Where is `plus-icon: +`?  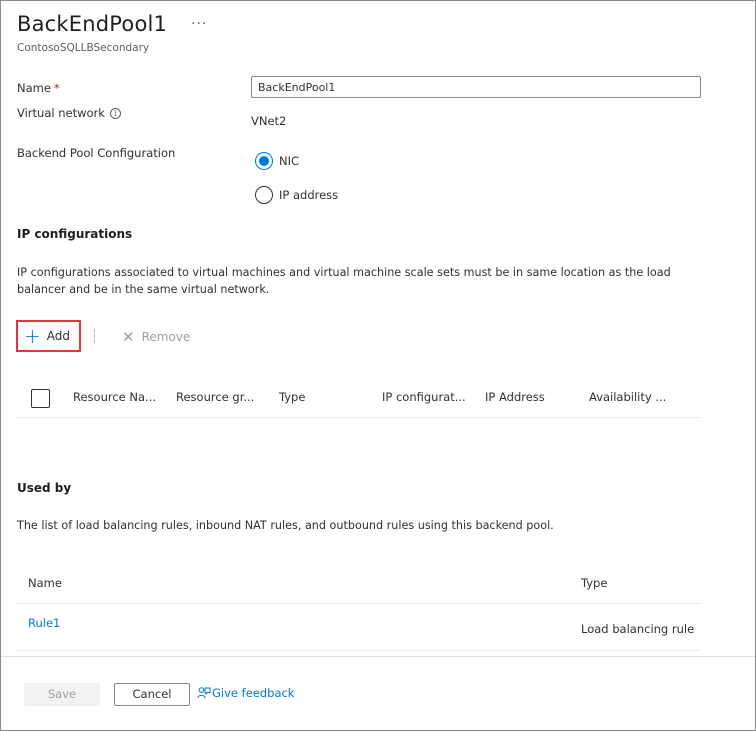 plus-icon: + is located at coordinates (32, 336).